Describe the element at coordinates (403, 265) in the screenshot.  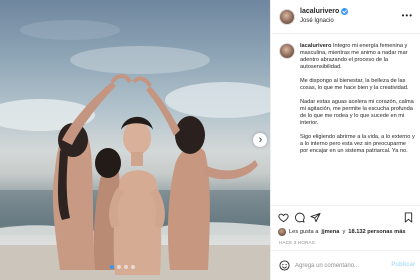
I see `publish-button: Publicar` at that location.